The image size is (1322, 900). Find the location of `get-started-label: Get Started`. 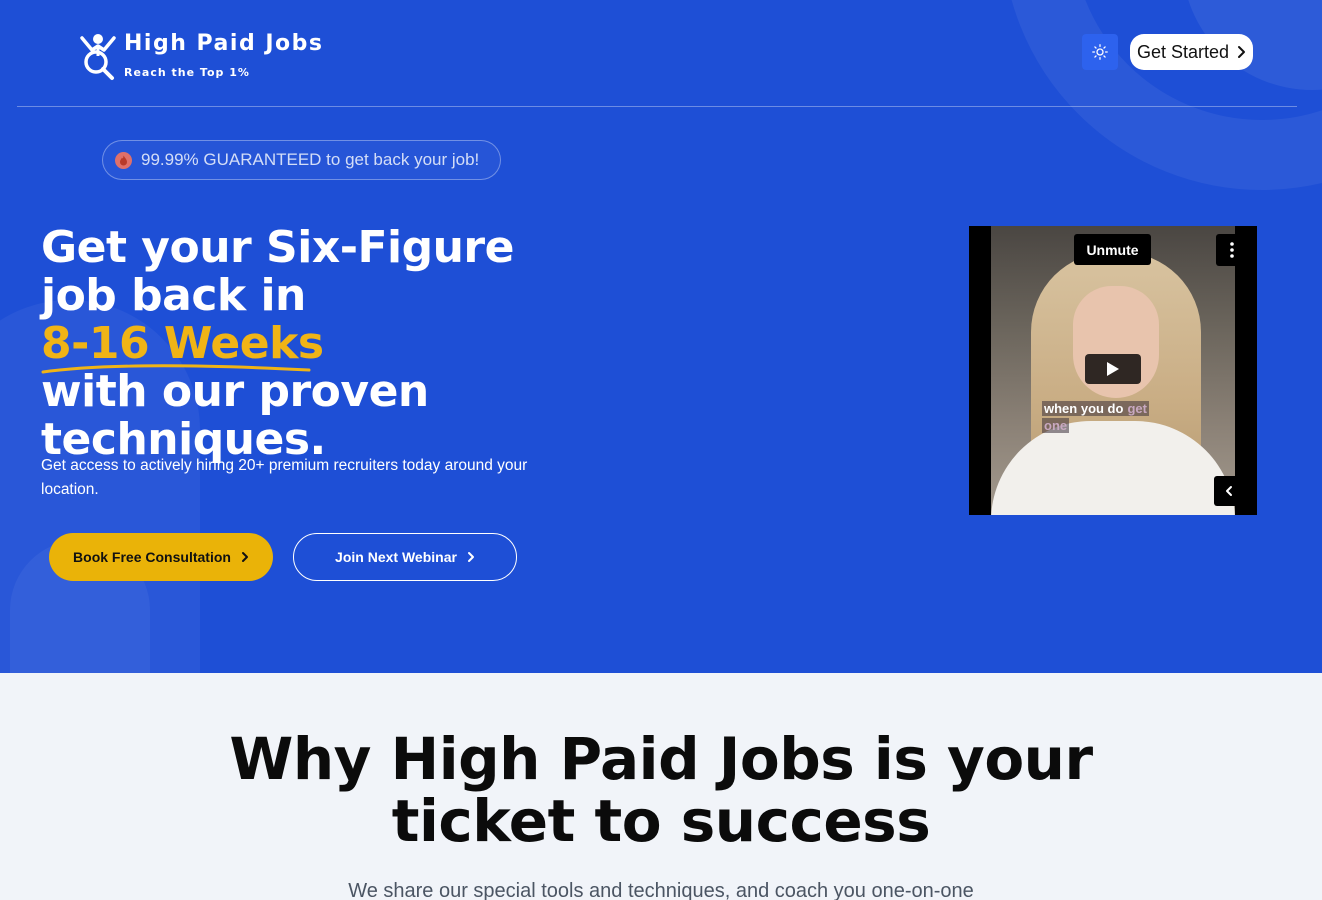

get-started-label: Get Started is located at coordinates (1183, 51).